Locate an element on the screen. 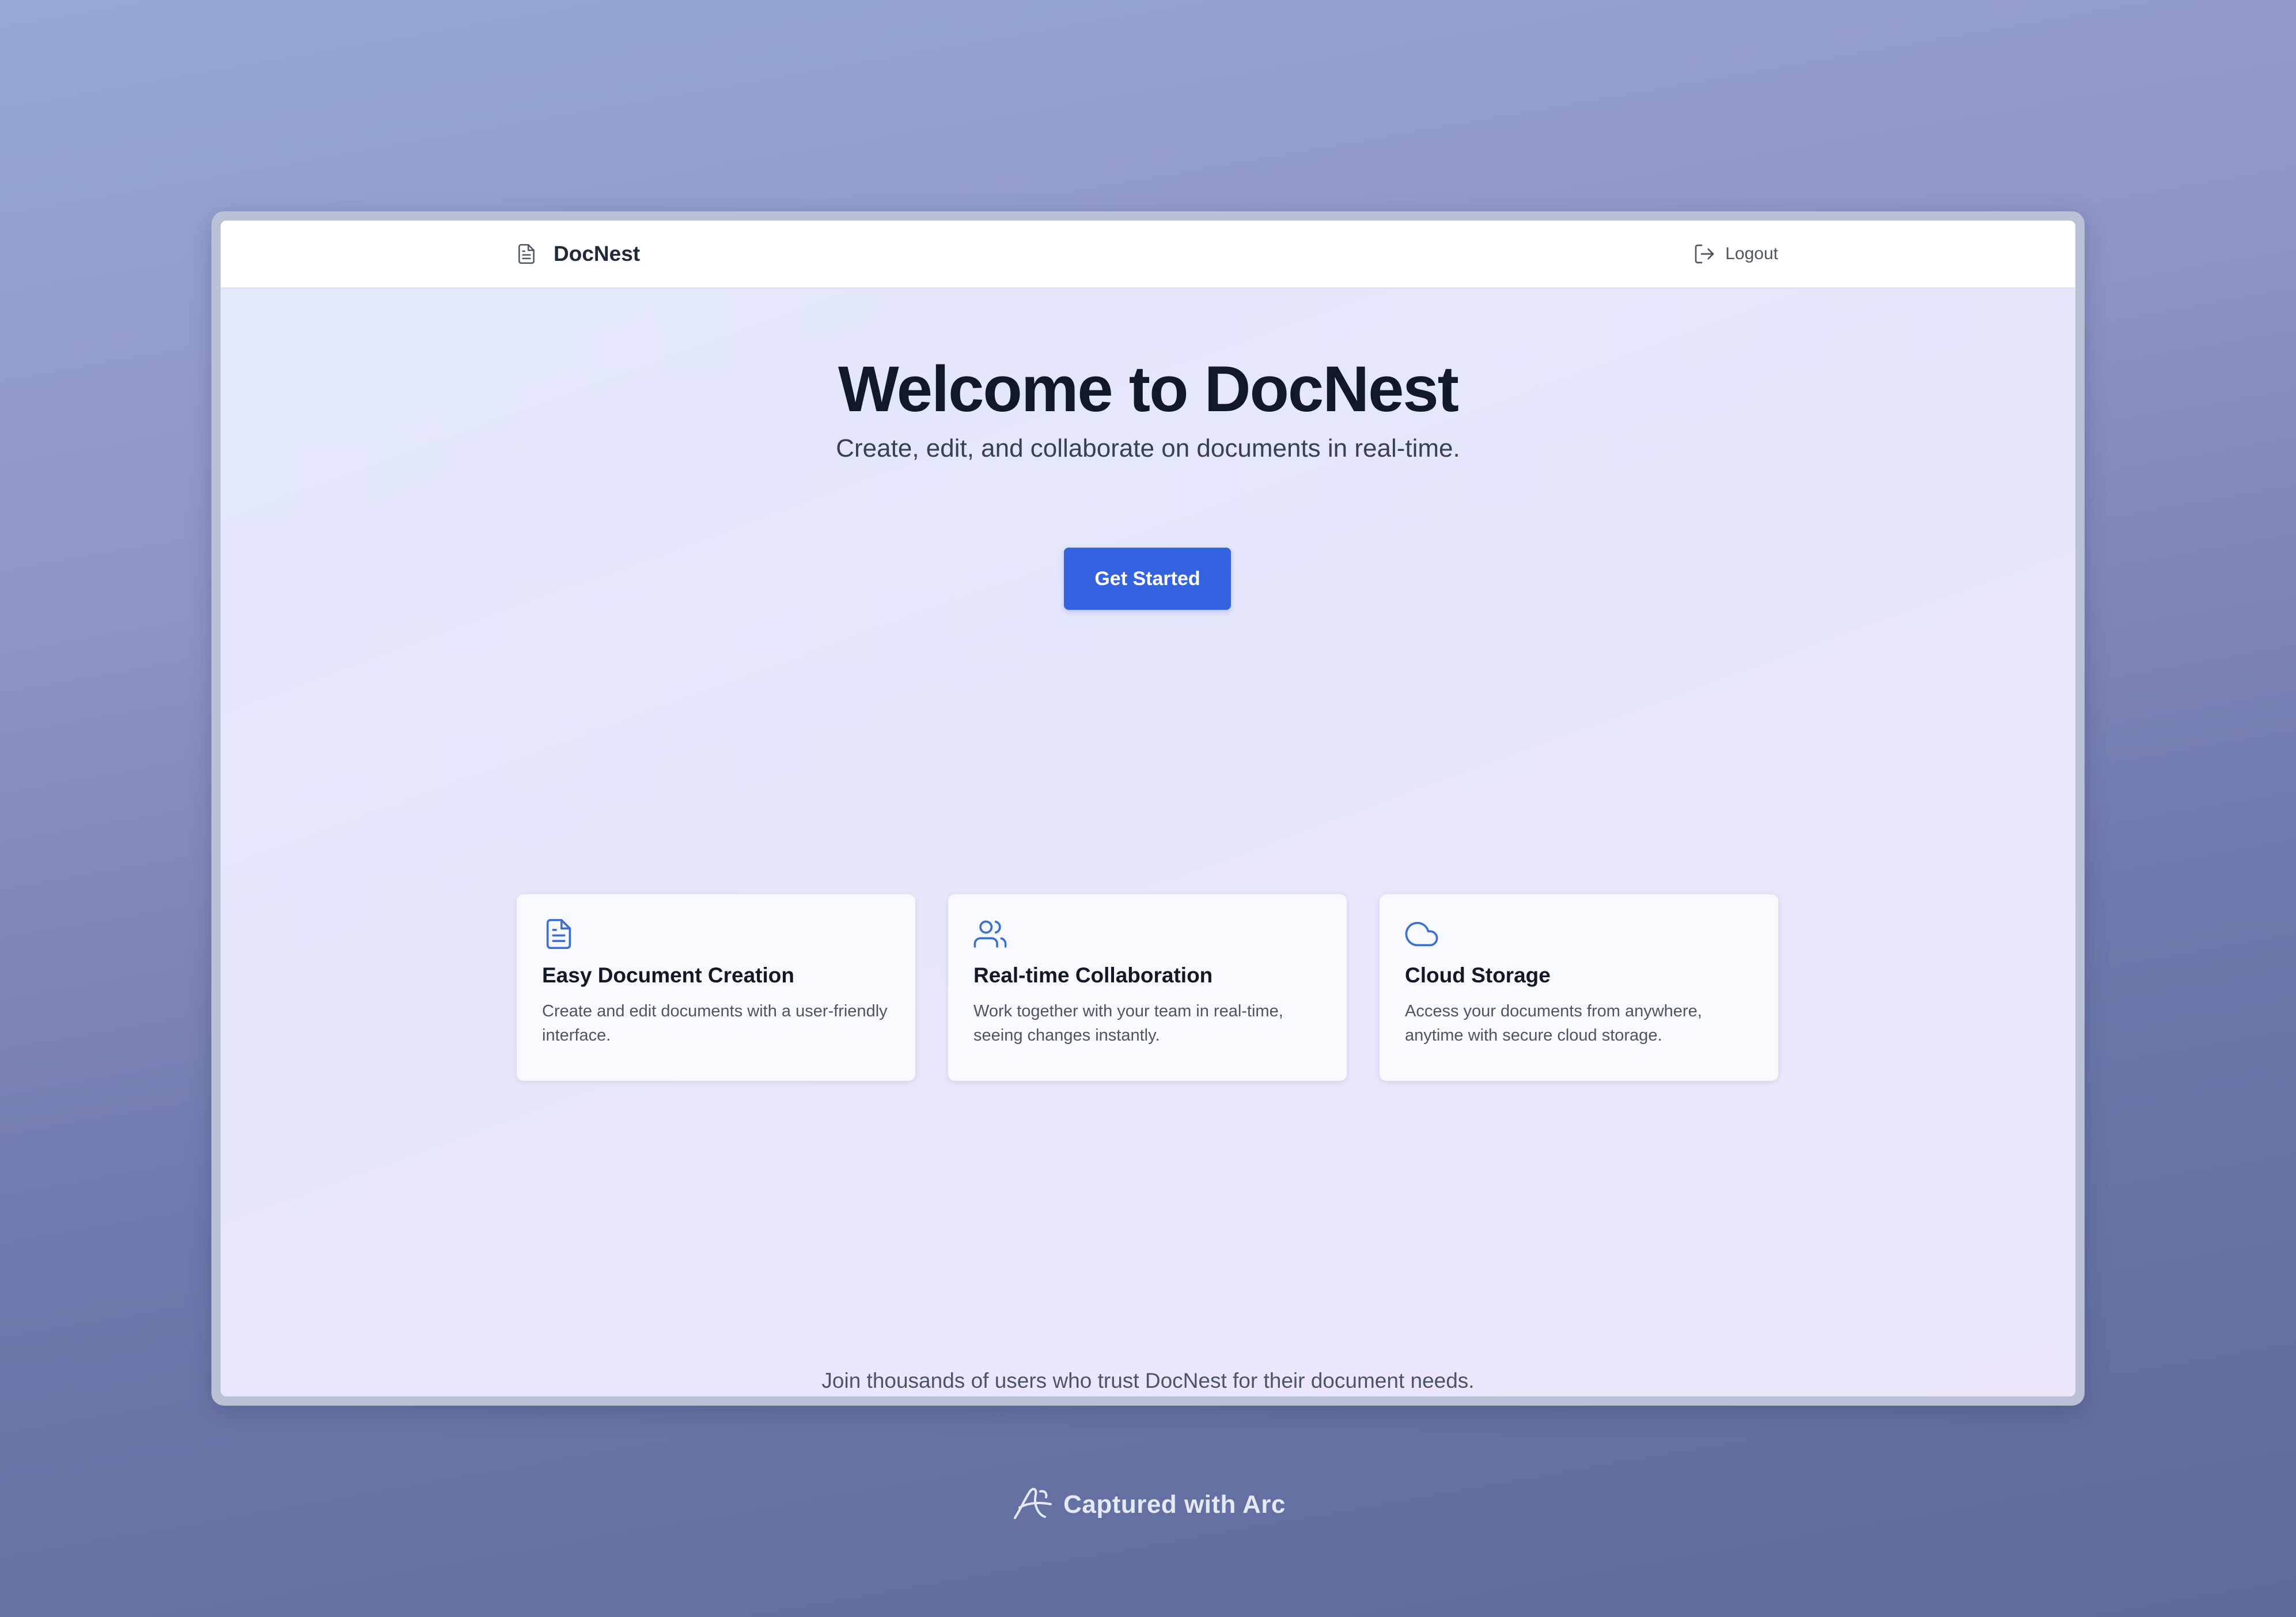  top-navbar: DocNest Logout is located at coordinates (1148, 254).